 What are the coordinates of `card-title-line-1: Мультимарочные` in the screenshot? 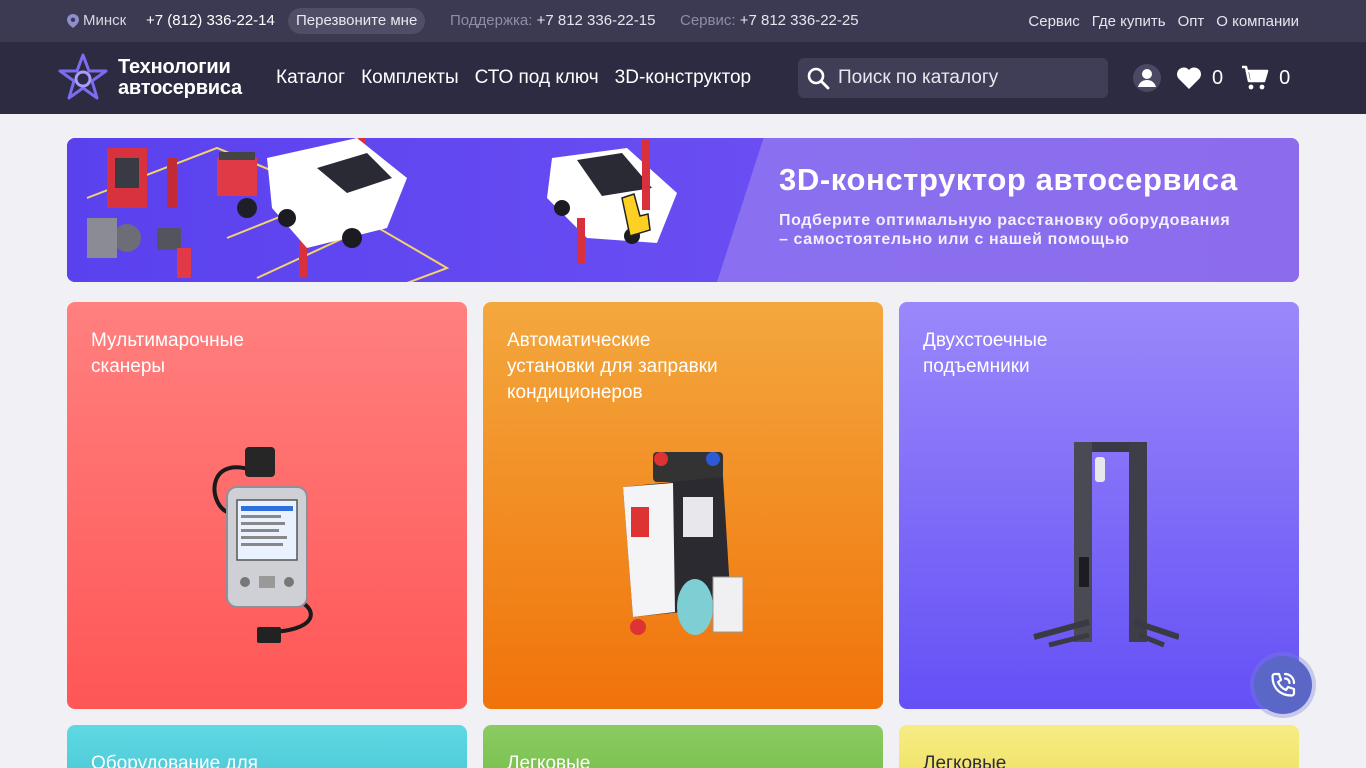 It's located at (167, 340).